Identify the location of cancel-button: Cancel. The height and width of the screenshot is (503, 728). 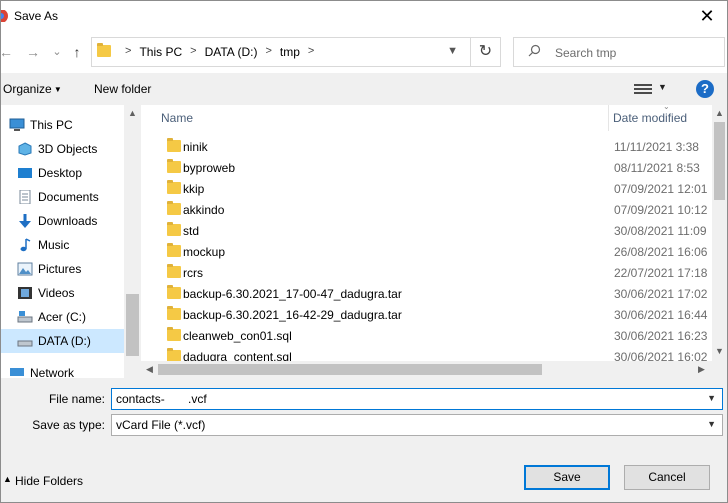
(667, 477).